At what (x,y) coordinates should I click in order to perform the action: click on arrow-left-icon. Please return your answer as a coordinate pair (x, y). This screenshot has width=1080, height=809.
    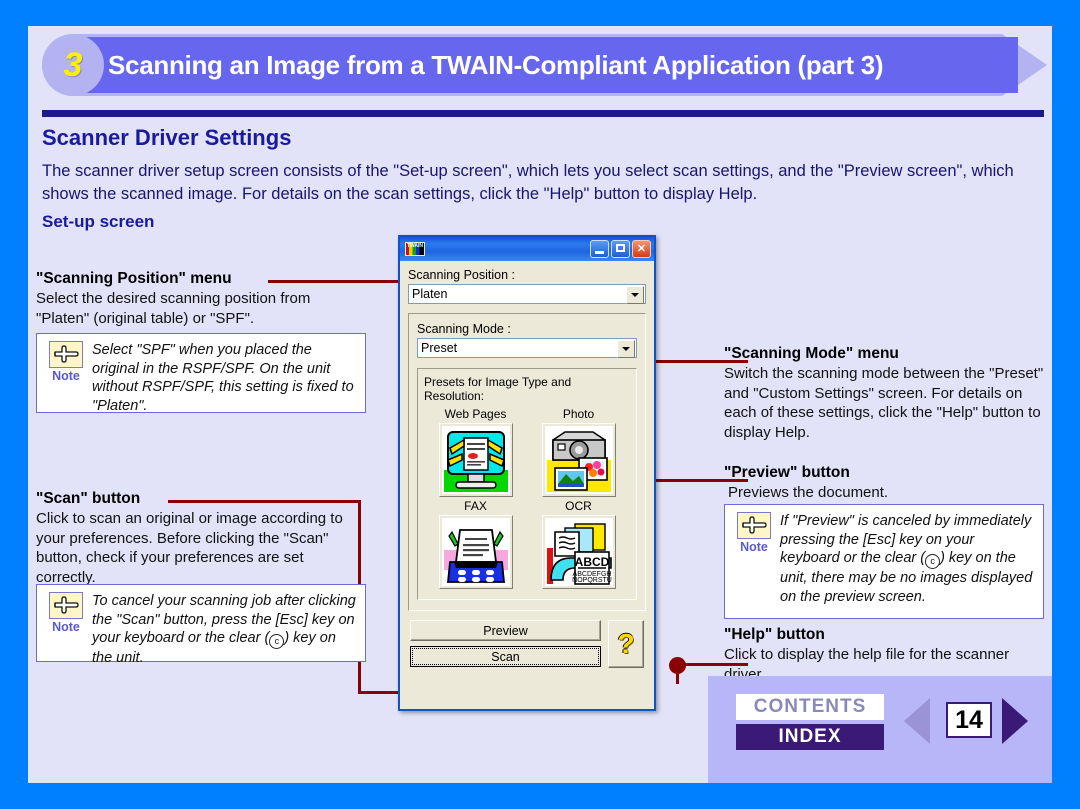
    Looking at the image, I should click on (917, 721).